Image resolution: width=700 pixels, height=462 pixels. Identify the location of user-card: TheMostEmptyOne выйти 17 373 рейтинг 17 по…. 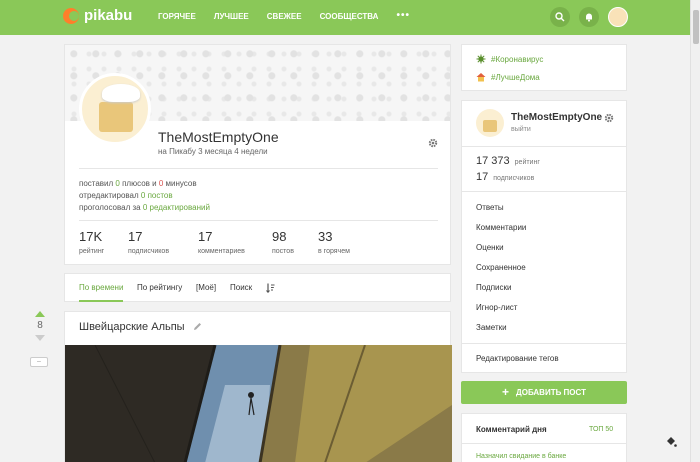
(544, 236).